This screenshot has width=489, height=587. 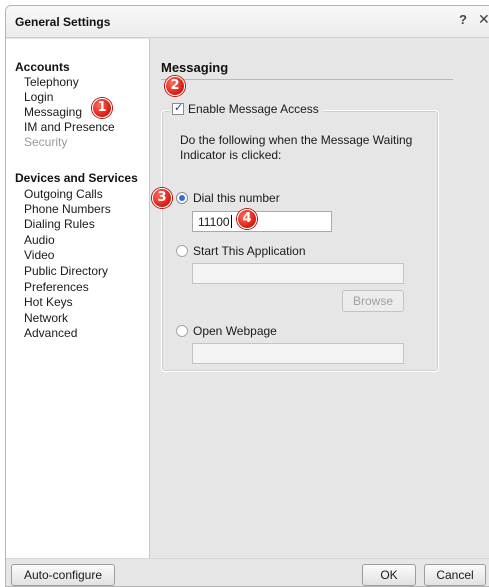 What do you see at coordinates (463, 19) in the screenshot?
I see `help-icon: ?` at bounding box center [463, 19].